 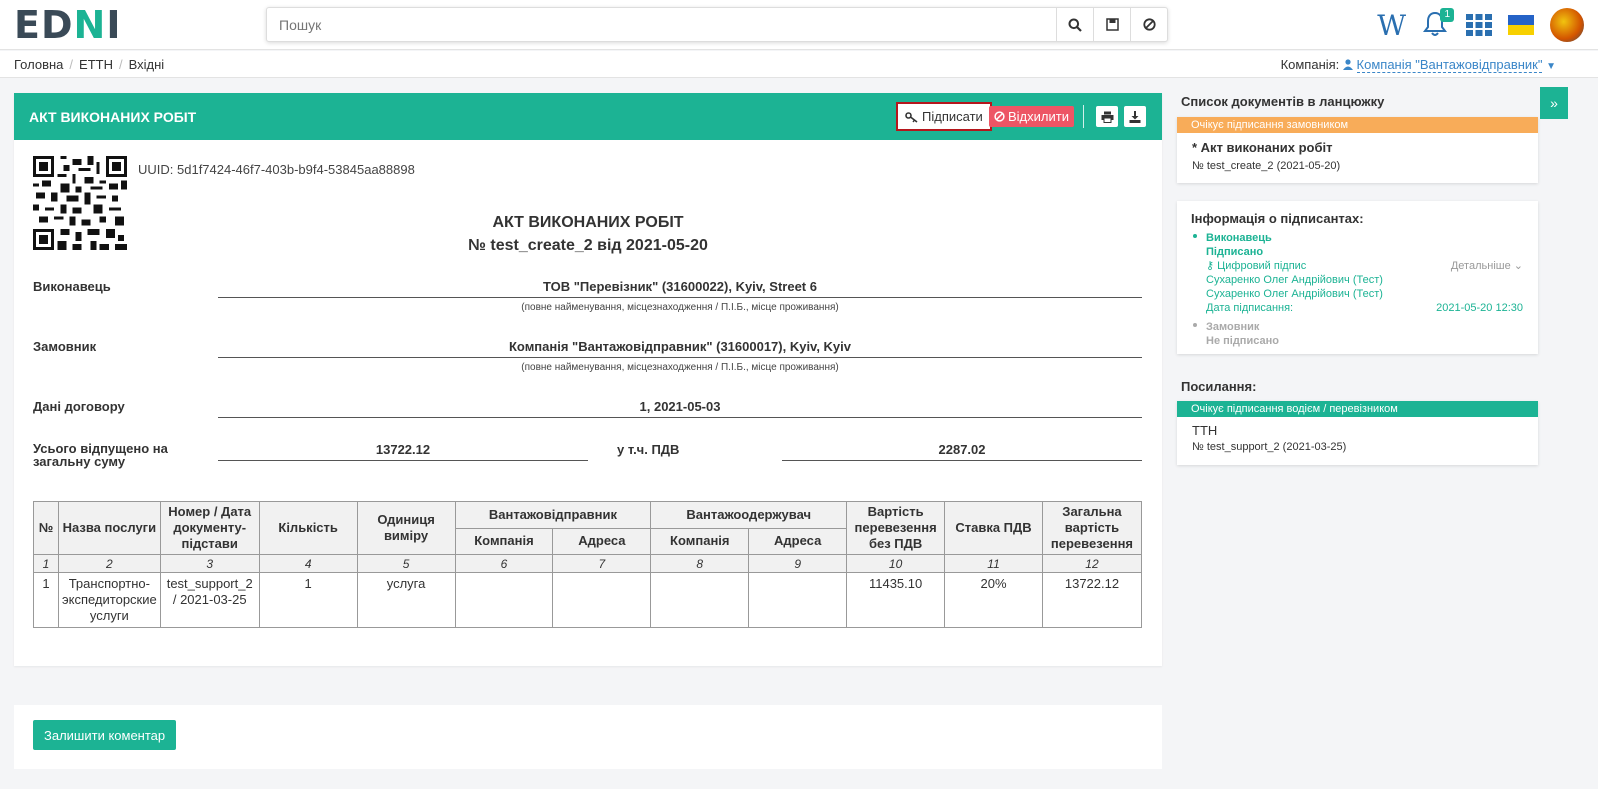 What do you see at coordinates (798, 563) in the screenshot?
I see `col-num: 9` at bounding box center [798, 563].